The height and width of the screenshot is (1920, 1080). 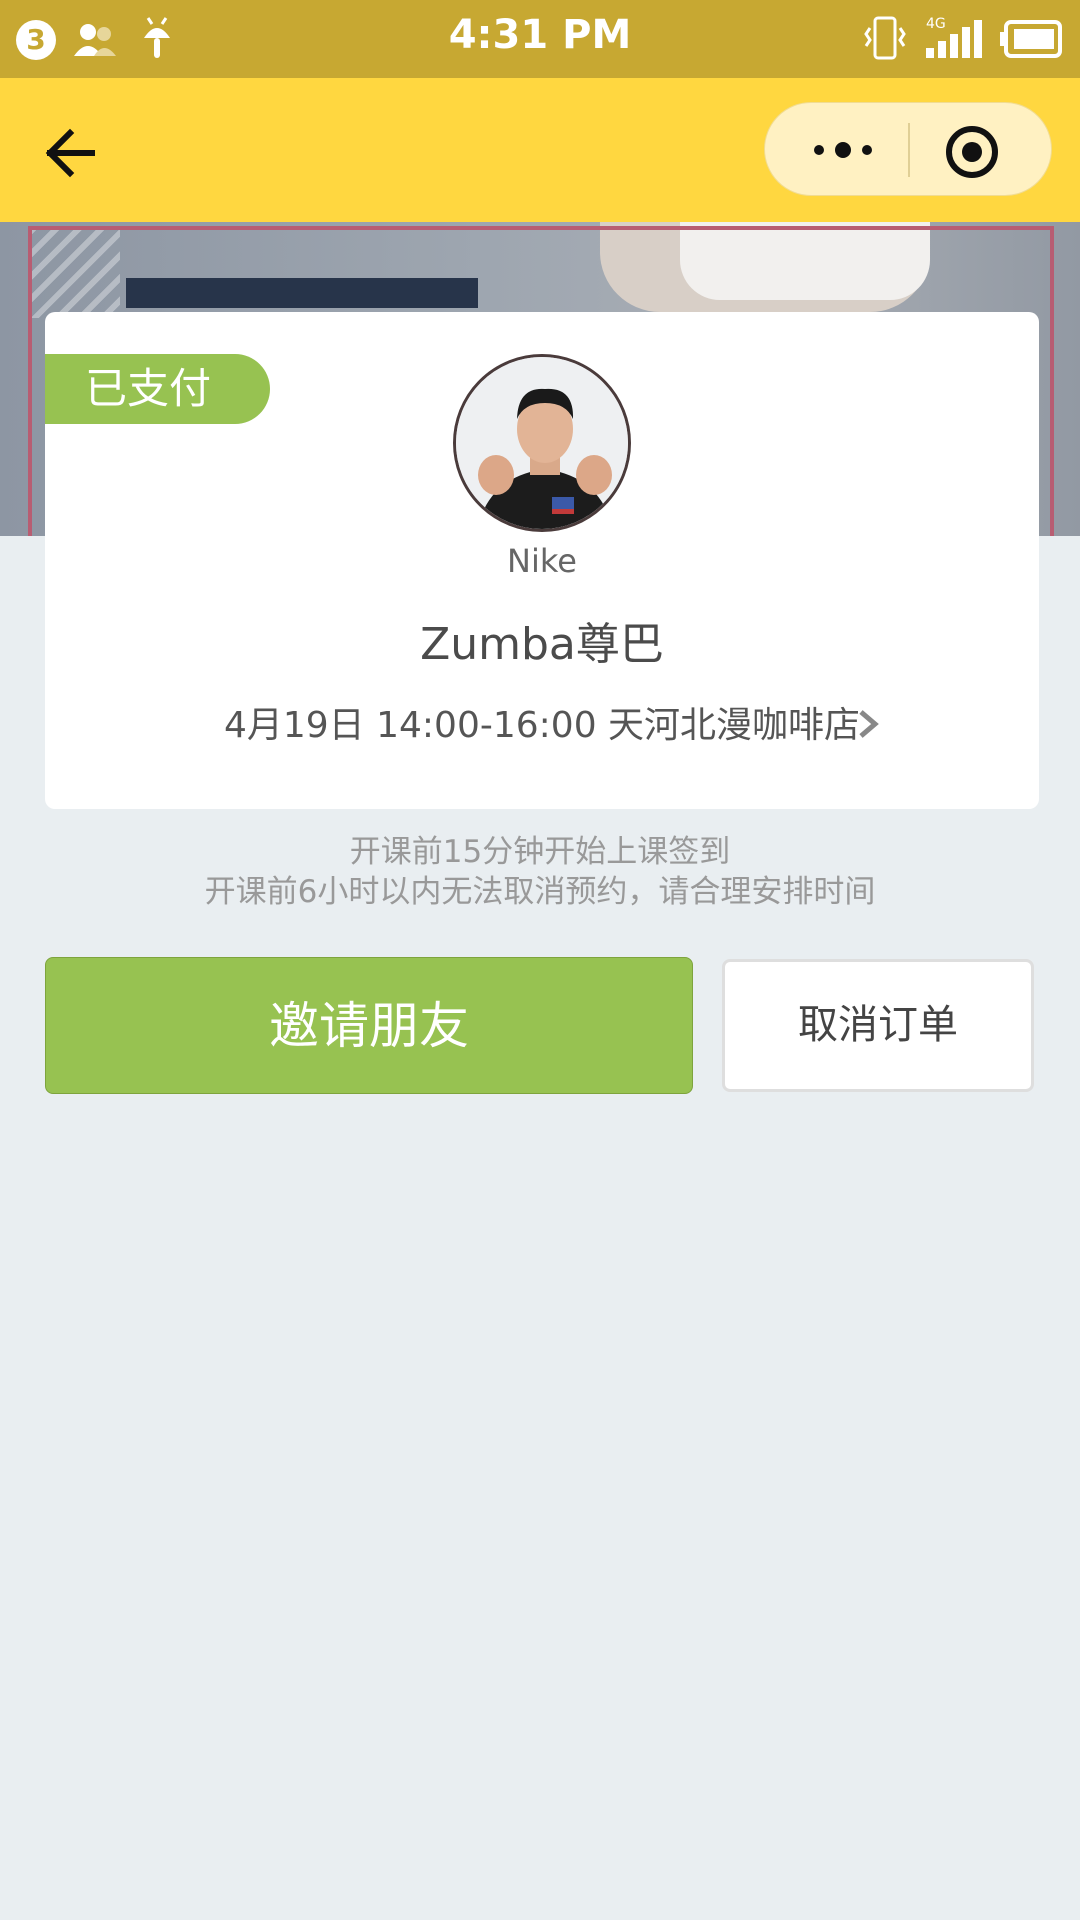 I want to click on chevron-right-icon, so click(x=868, y=724).